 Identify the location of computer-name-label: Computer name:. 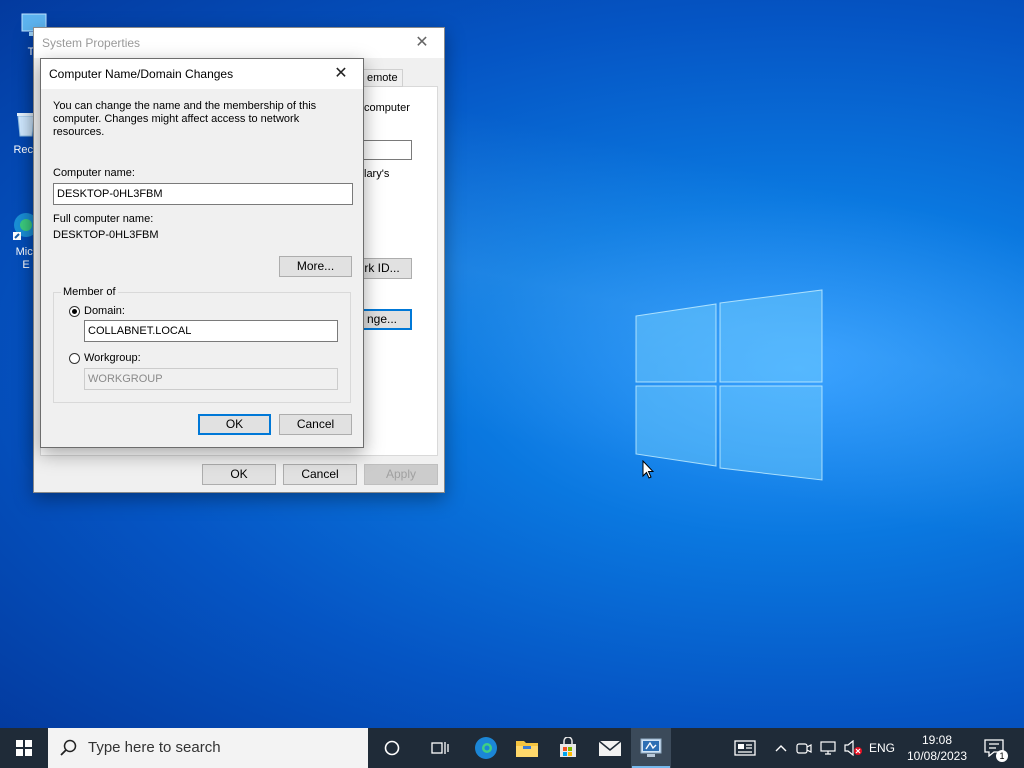
(94, 173).